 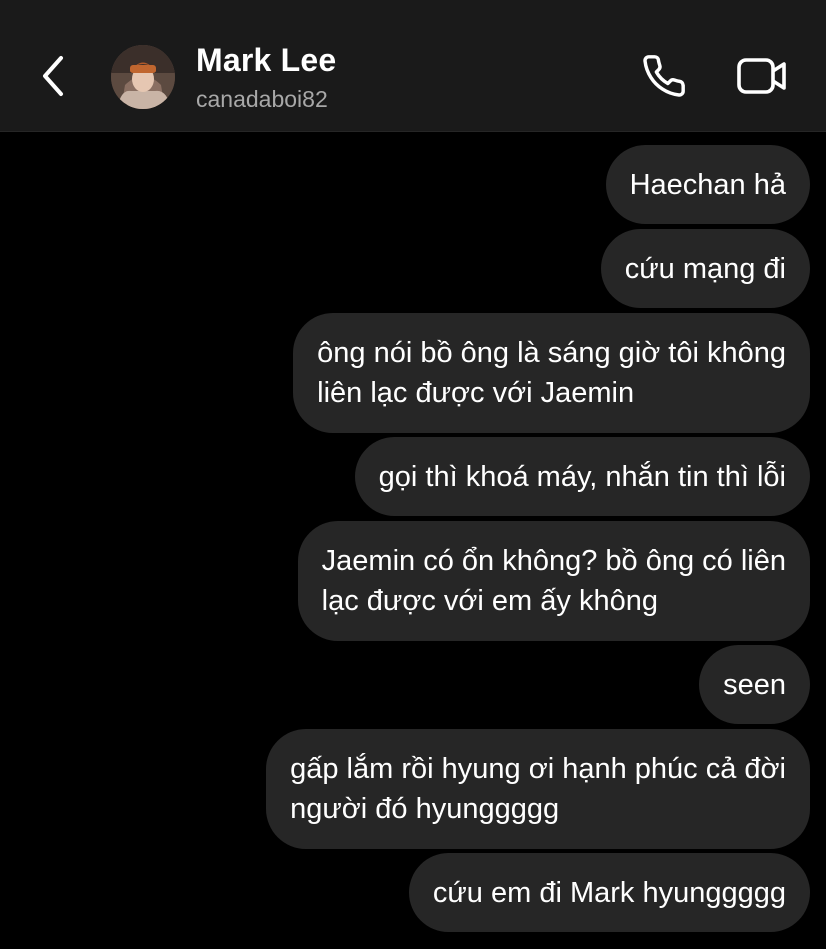 What do you see at coordinates (489, 601) in the screenshot?
I see `message-text: lạc được với em ấy không` at bounding box center [489, 601].